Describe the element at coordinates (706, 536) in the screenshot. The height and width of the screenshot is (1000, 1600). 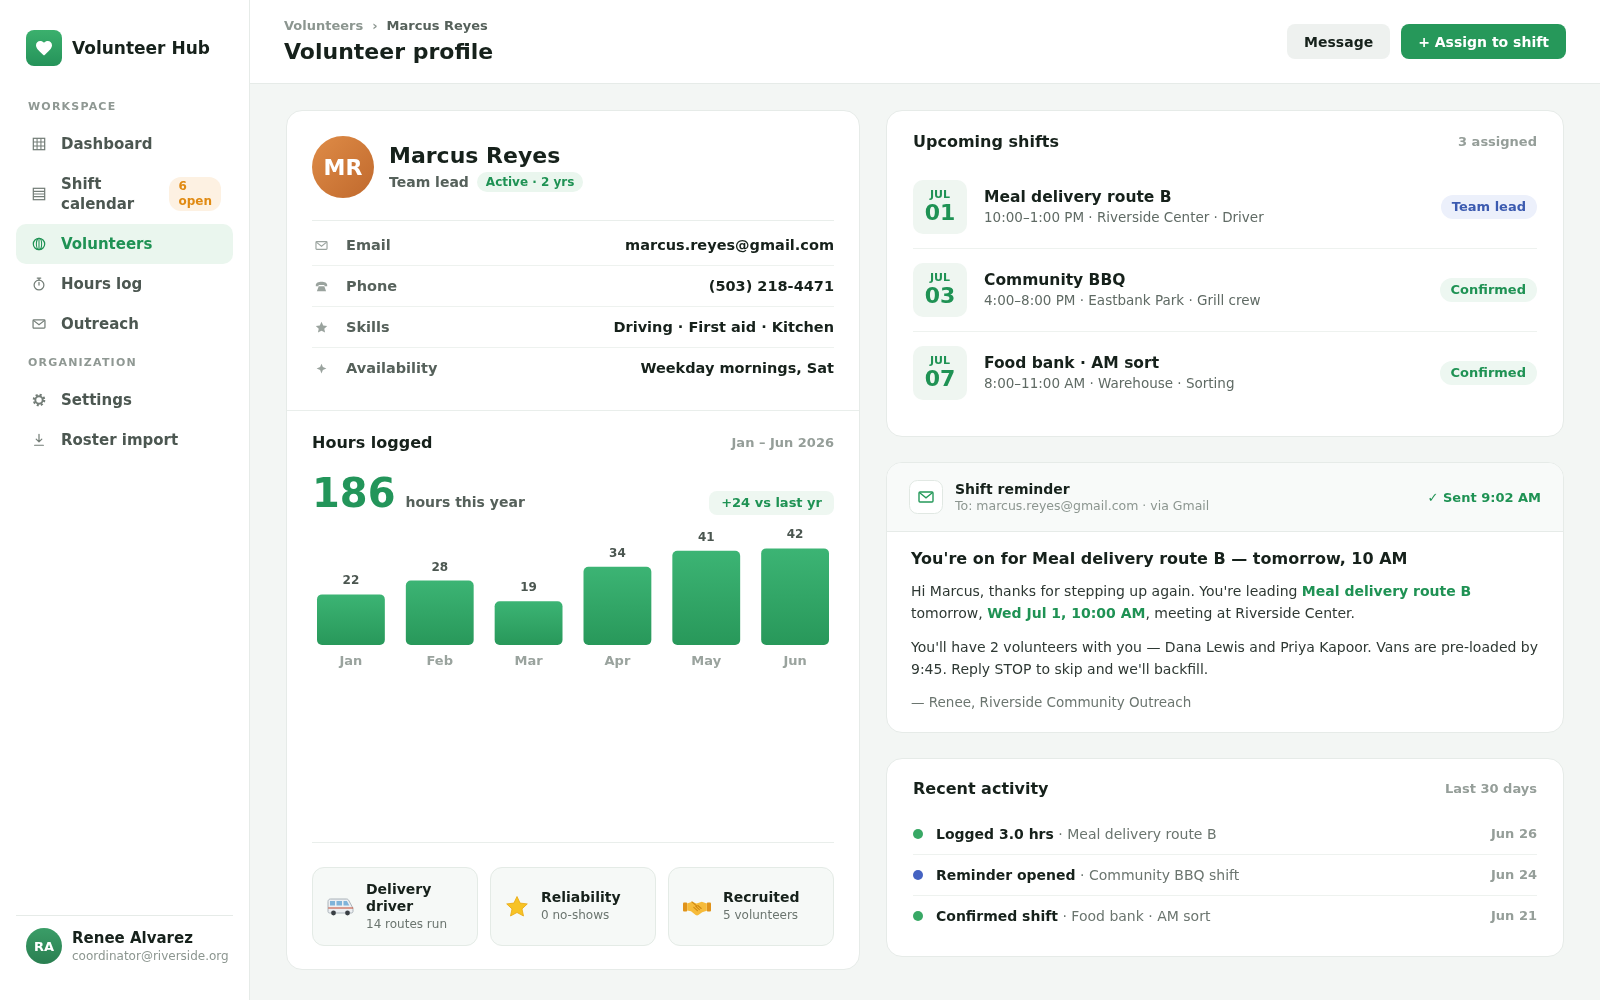
I see `bar-value-label: 41` at that location.